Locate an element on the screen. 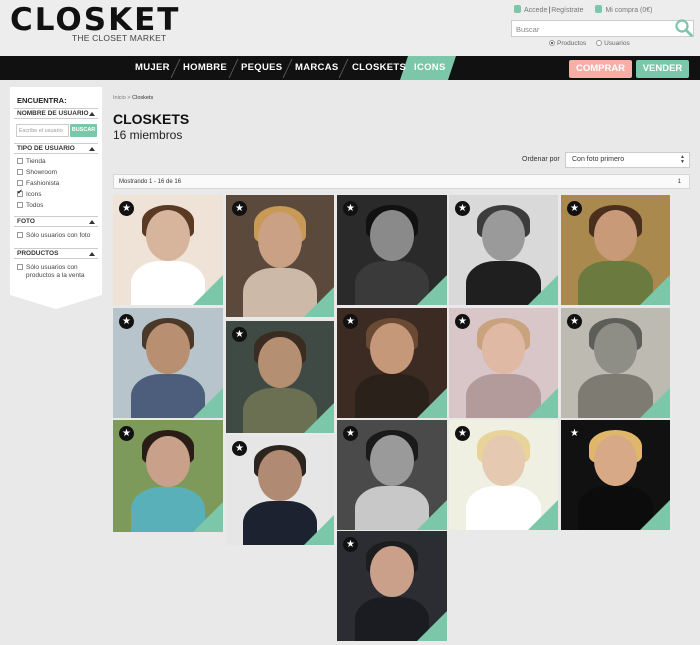 This screenshot has width=700, height=645. member-card-14: ★ is located at coordinates (503, 475).